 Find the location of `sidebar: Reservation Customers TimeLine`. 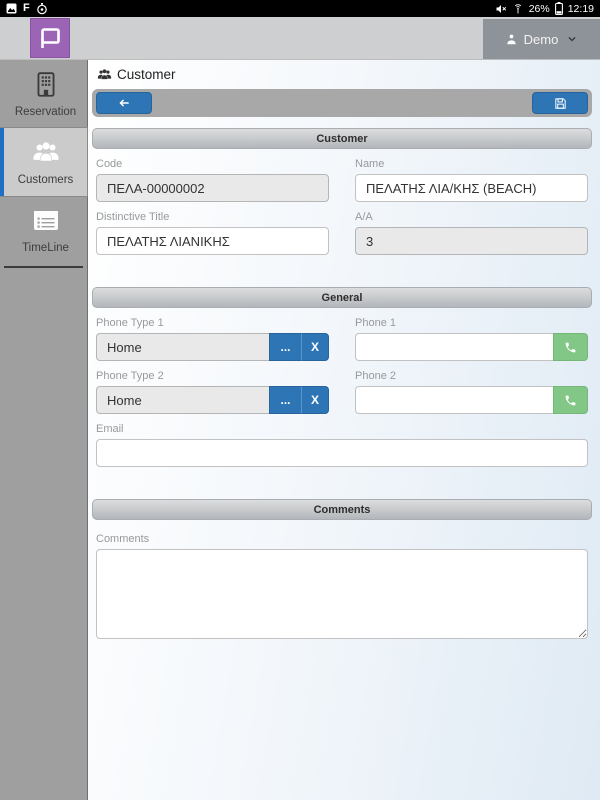

sidebar: Reservation Customers TimeLine is located at coordinates (44, 430).